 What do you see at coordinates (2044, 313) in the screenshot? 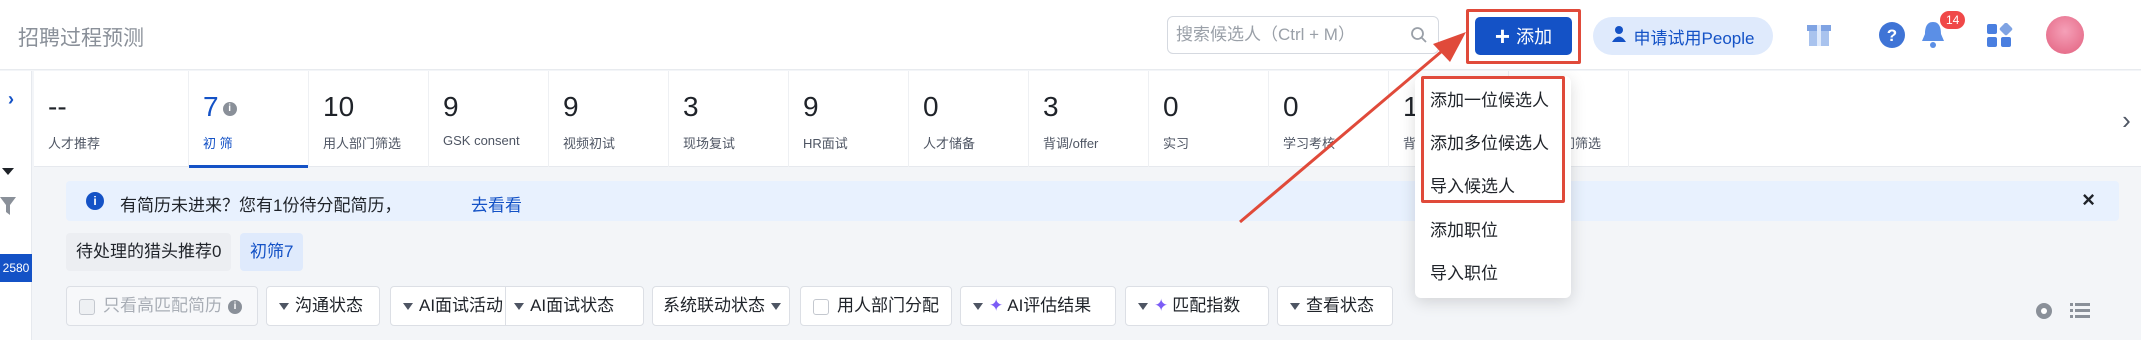
I see `settings-icon` at bounding box center [2044, 313].